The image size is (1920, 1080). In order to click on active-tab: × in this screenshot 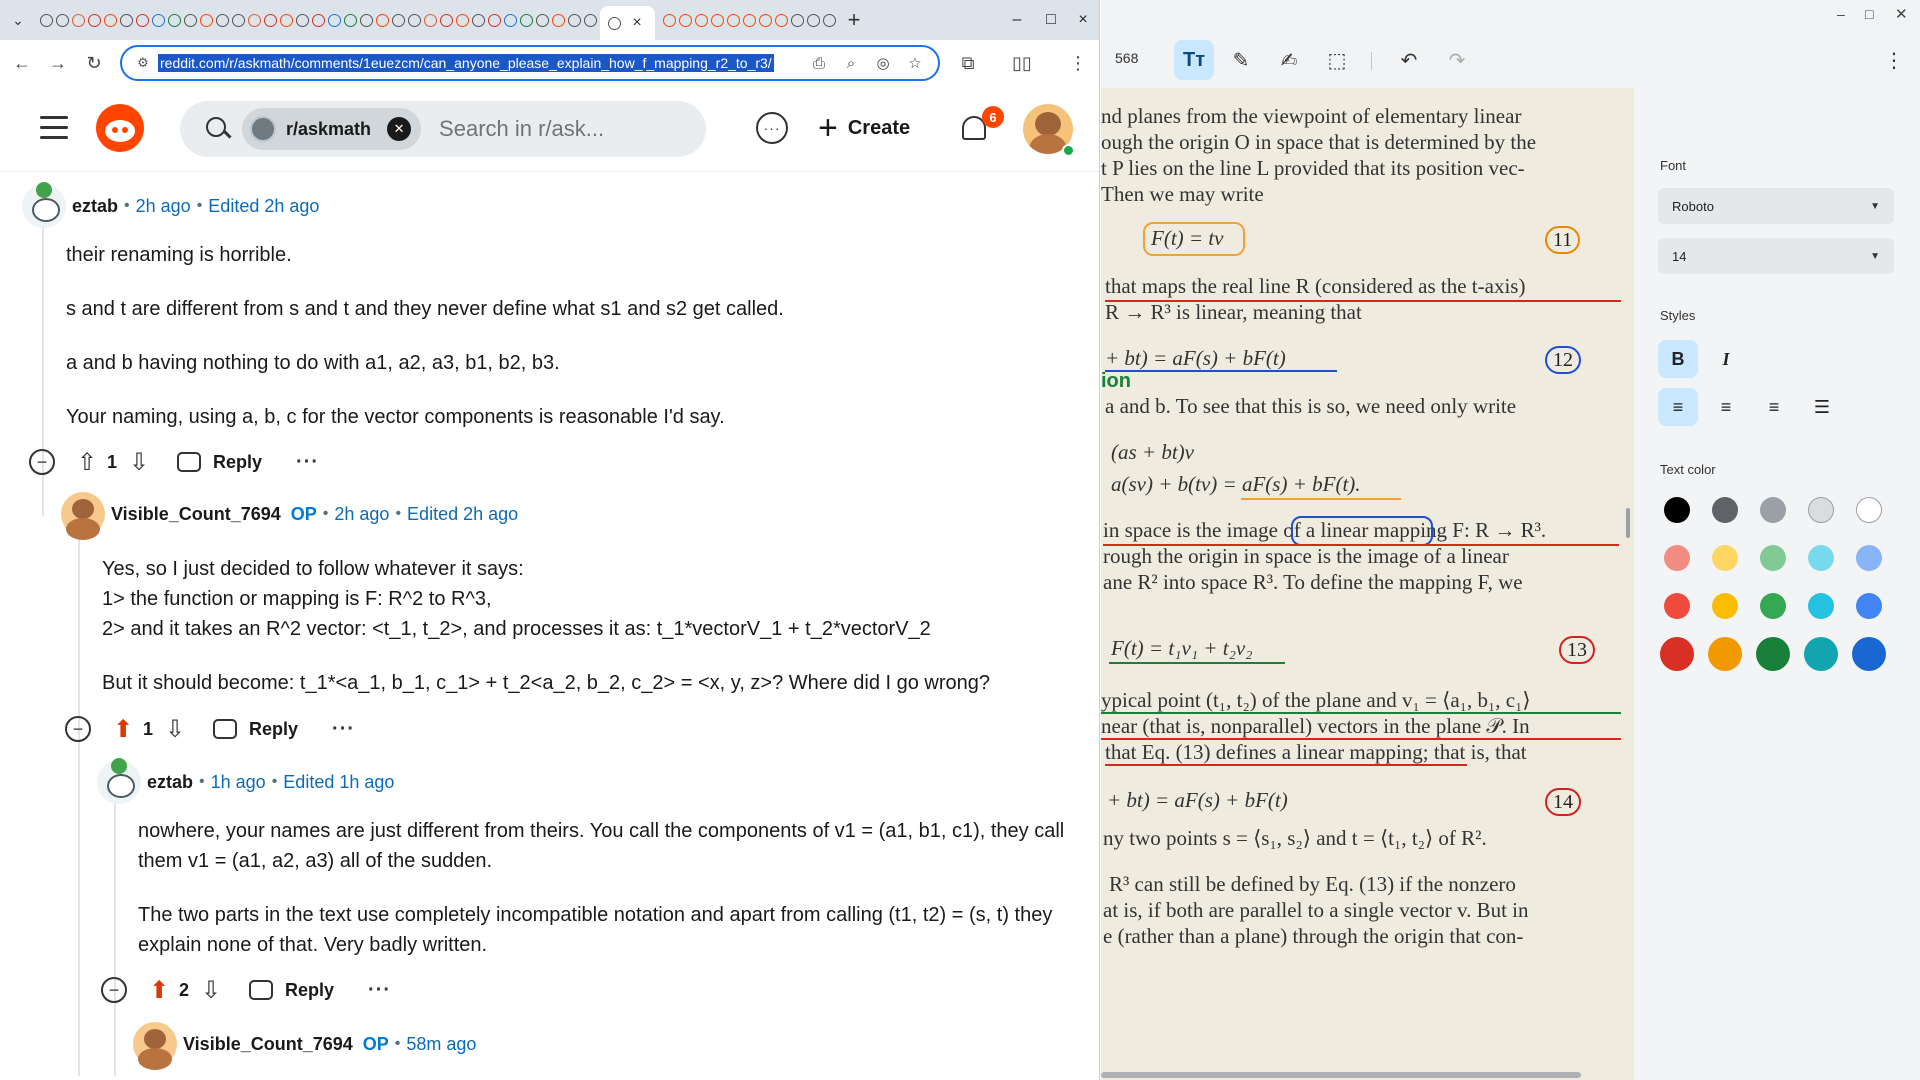, I will do `click(627, 23)`.